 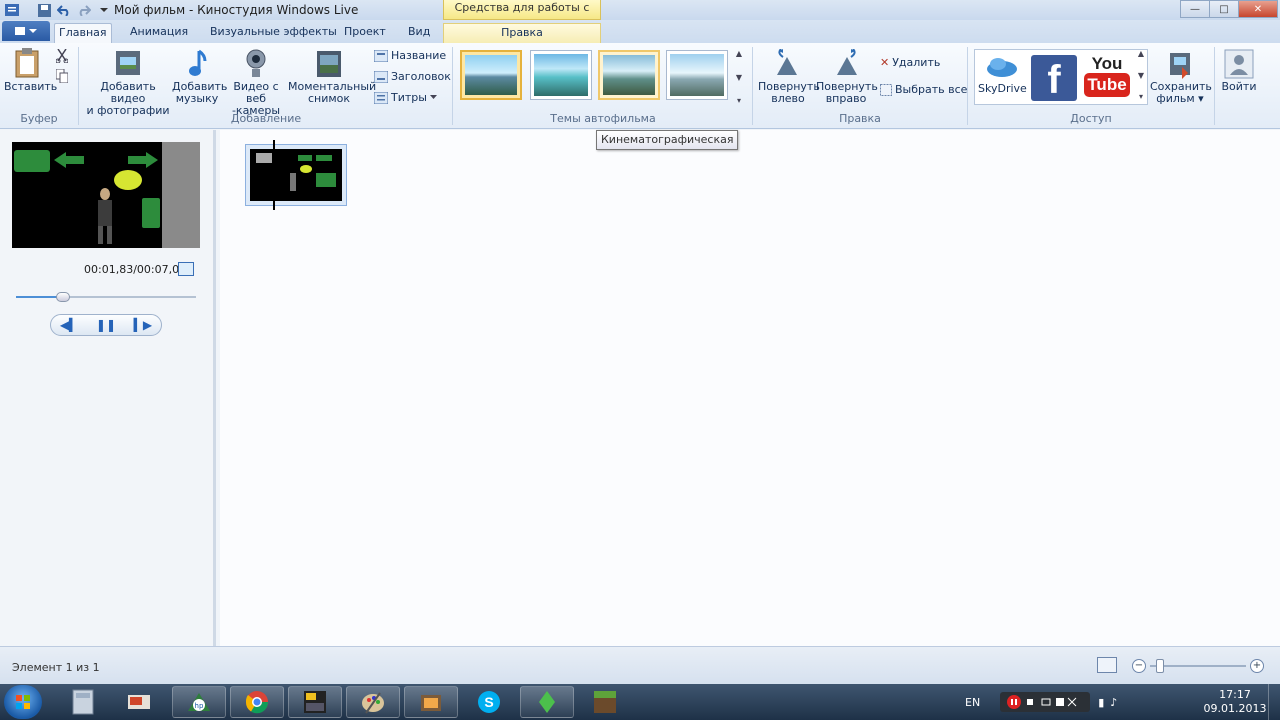 I want to click on pause-icon: ❚❚, so click(x=106, y=325).